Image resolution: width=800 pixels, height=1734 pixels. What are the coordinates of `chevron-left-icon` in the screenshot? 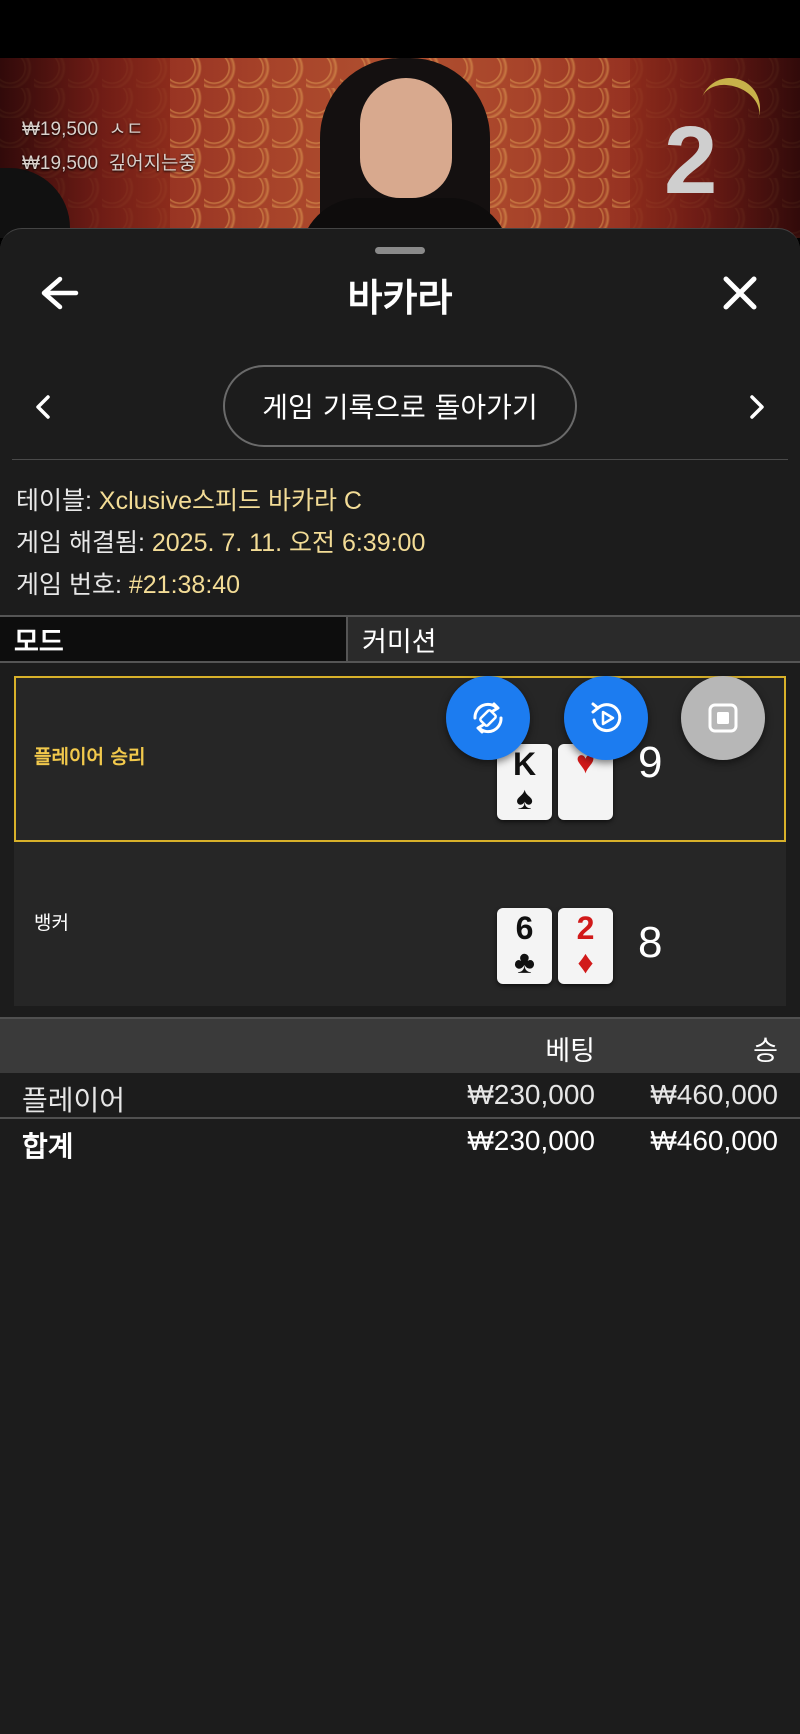 It's located at (43, 407).